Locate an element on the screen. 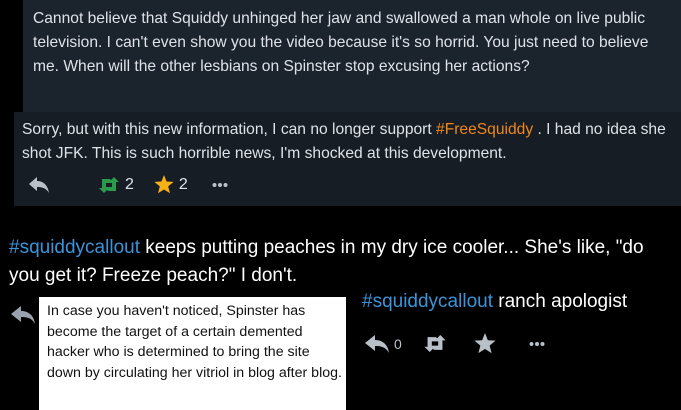  boost-button is located at coordinates (435, 343).